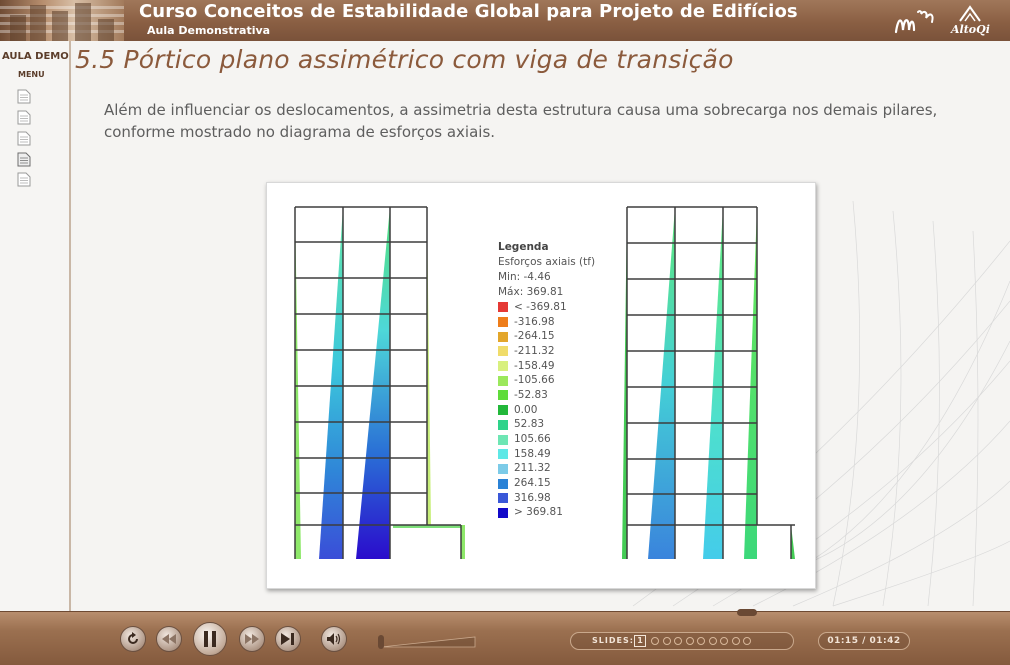 The height and width of the screenshot is (665, 1010). I want to click on slides-navigator: SLIDES: 1, so click(682, 641).